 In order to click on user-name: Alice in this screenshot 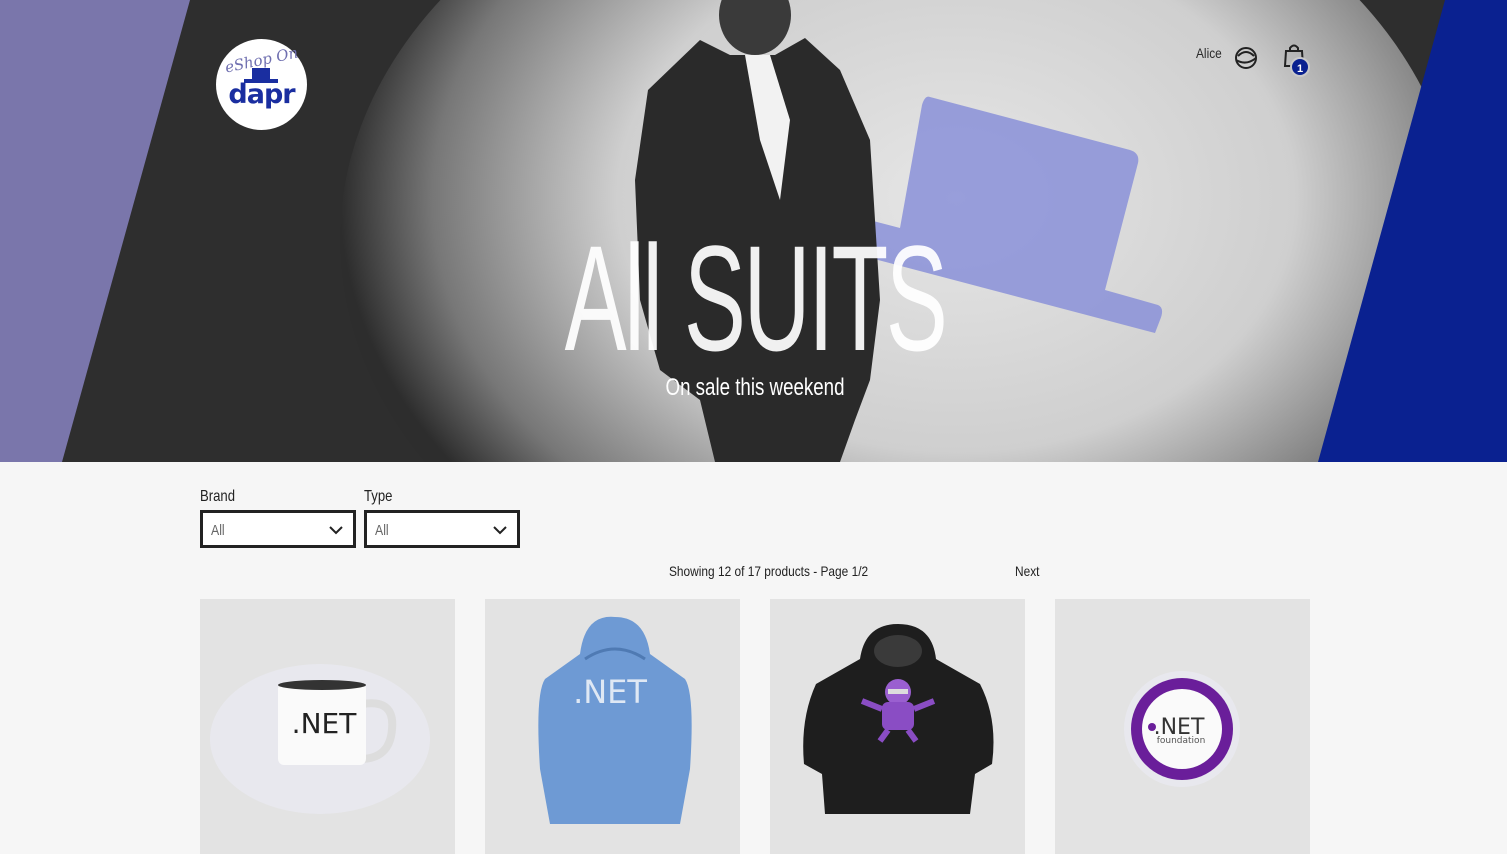, I will do `click(1209, 53)`.